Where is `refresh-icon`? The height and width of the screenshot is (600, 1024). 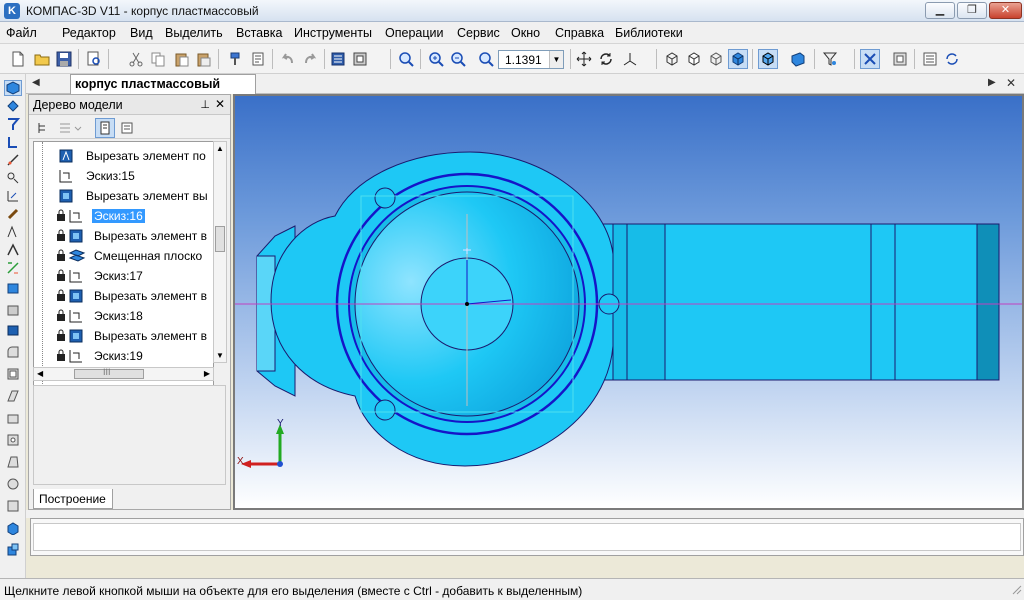 refresh-icon is located at coordinates (952, 59).